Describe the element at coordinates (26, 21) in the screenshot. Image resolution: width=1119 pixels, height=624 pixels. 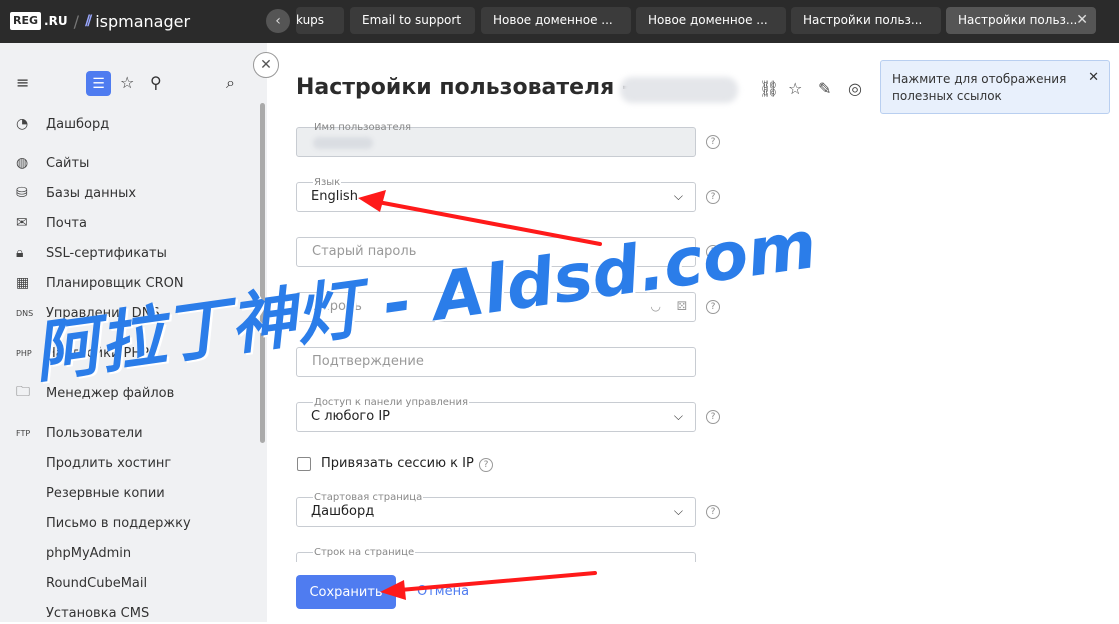
I see `brand-reg: REG` at that location.